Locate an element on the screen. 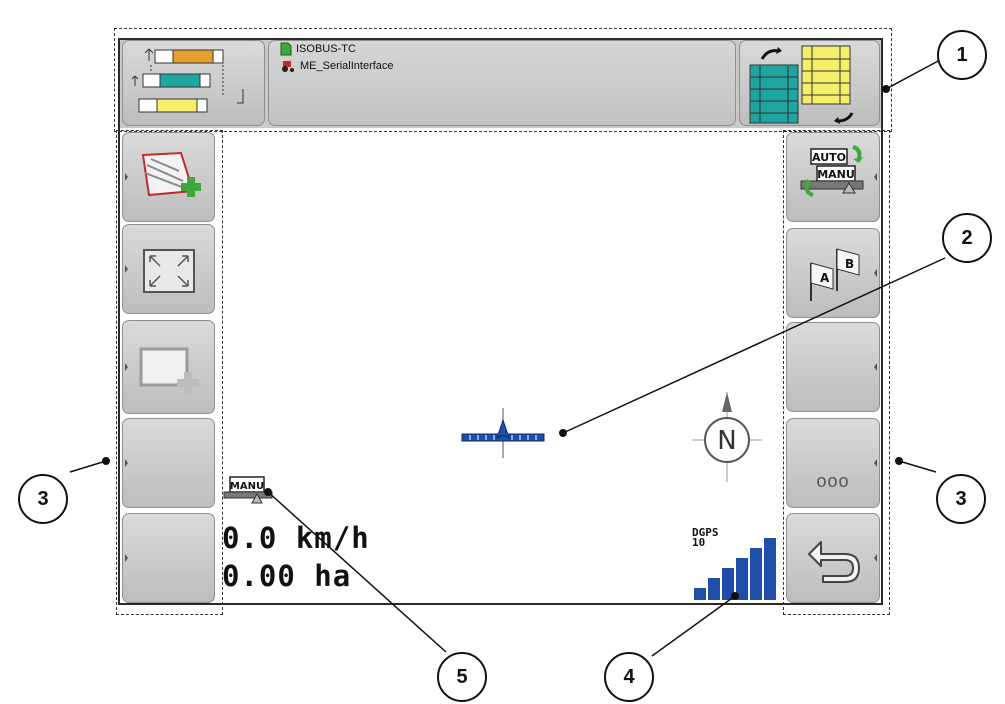  callout-3-left: 3 is located at coordinates (43, 499).